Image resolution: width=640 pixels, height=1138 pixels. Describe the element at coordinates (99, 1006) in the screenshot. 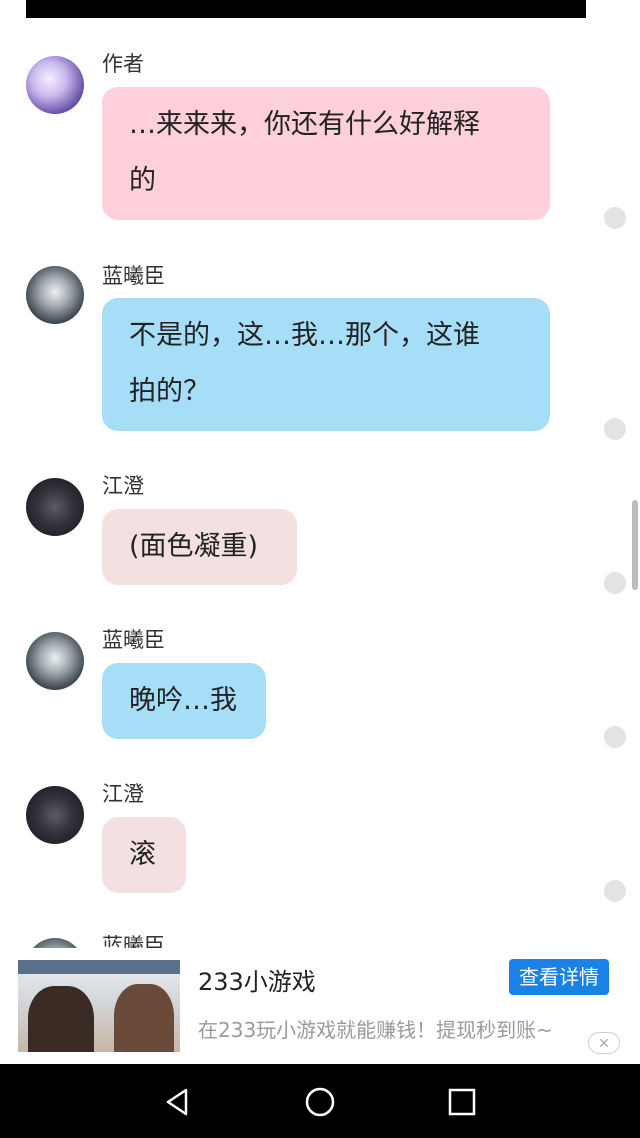

I see `ad-thumbnail` at that location.